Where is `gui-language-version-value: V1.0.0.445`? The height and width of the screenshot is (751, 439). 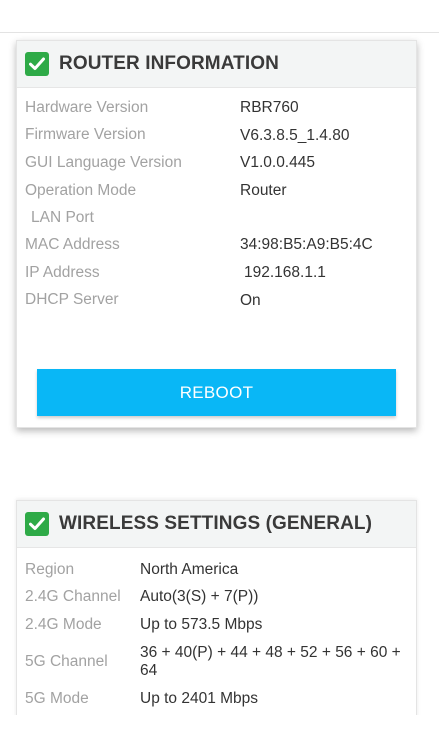
gui-language-version-value: V1.0.0.445 is located at coordinates (277, 162).